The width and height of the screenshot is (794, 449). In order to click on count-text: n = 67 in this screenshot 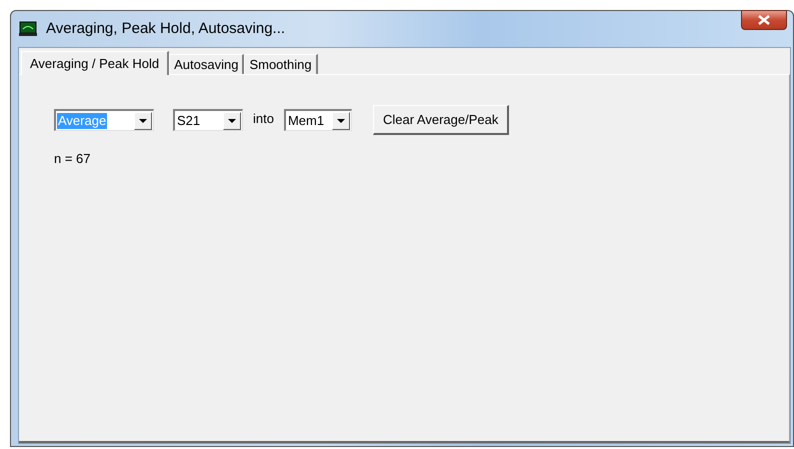, I will do `click(73, 159)`.